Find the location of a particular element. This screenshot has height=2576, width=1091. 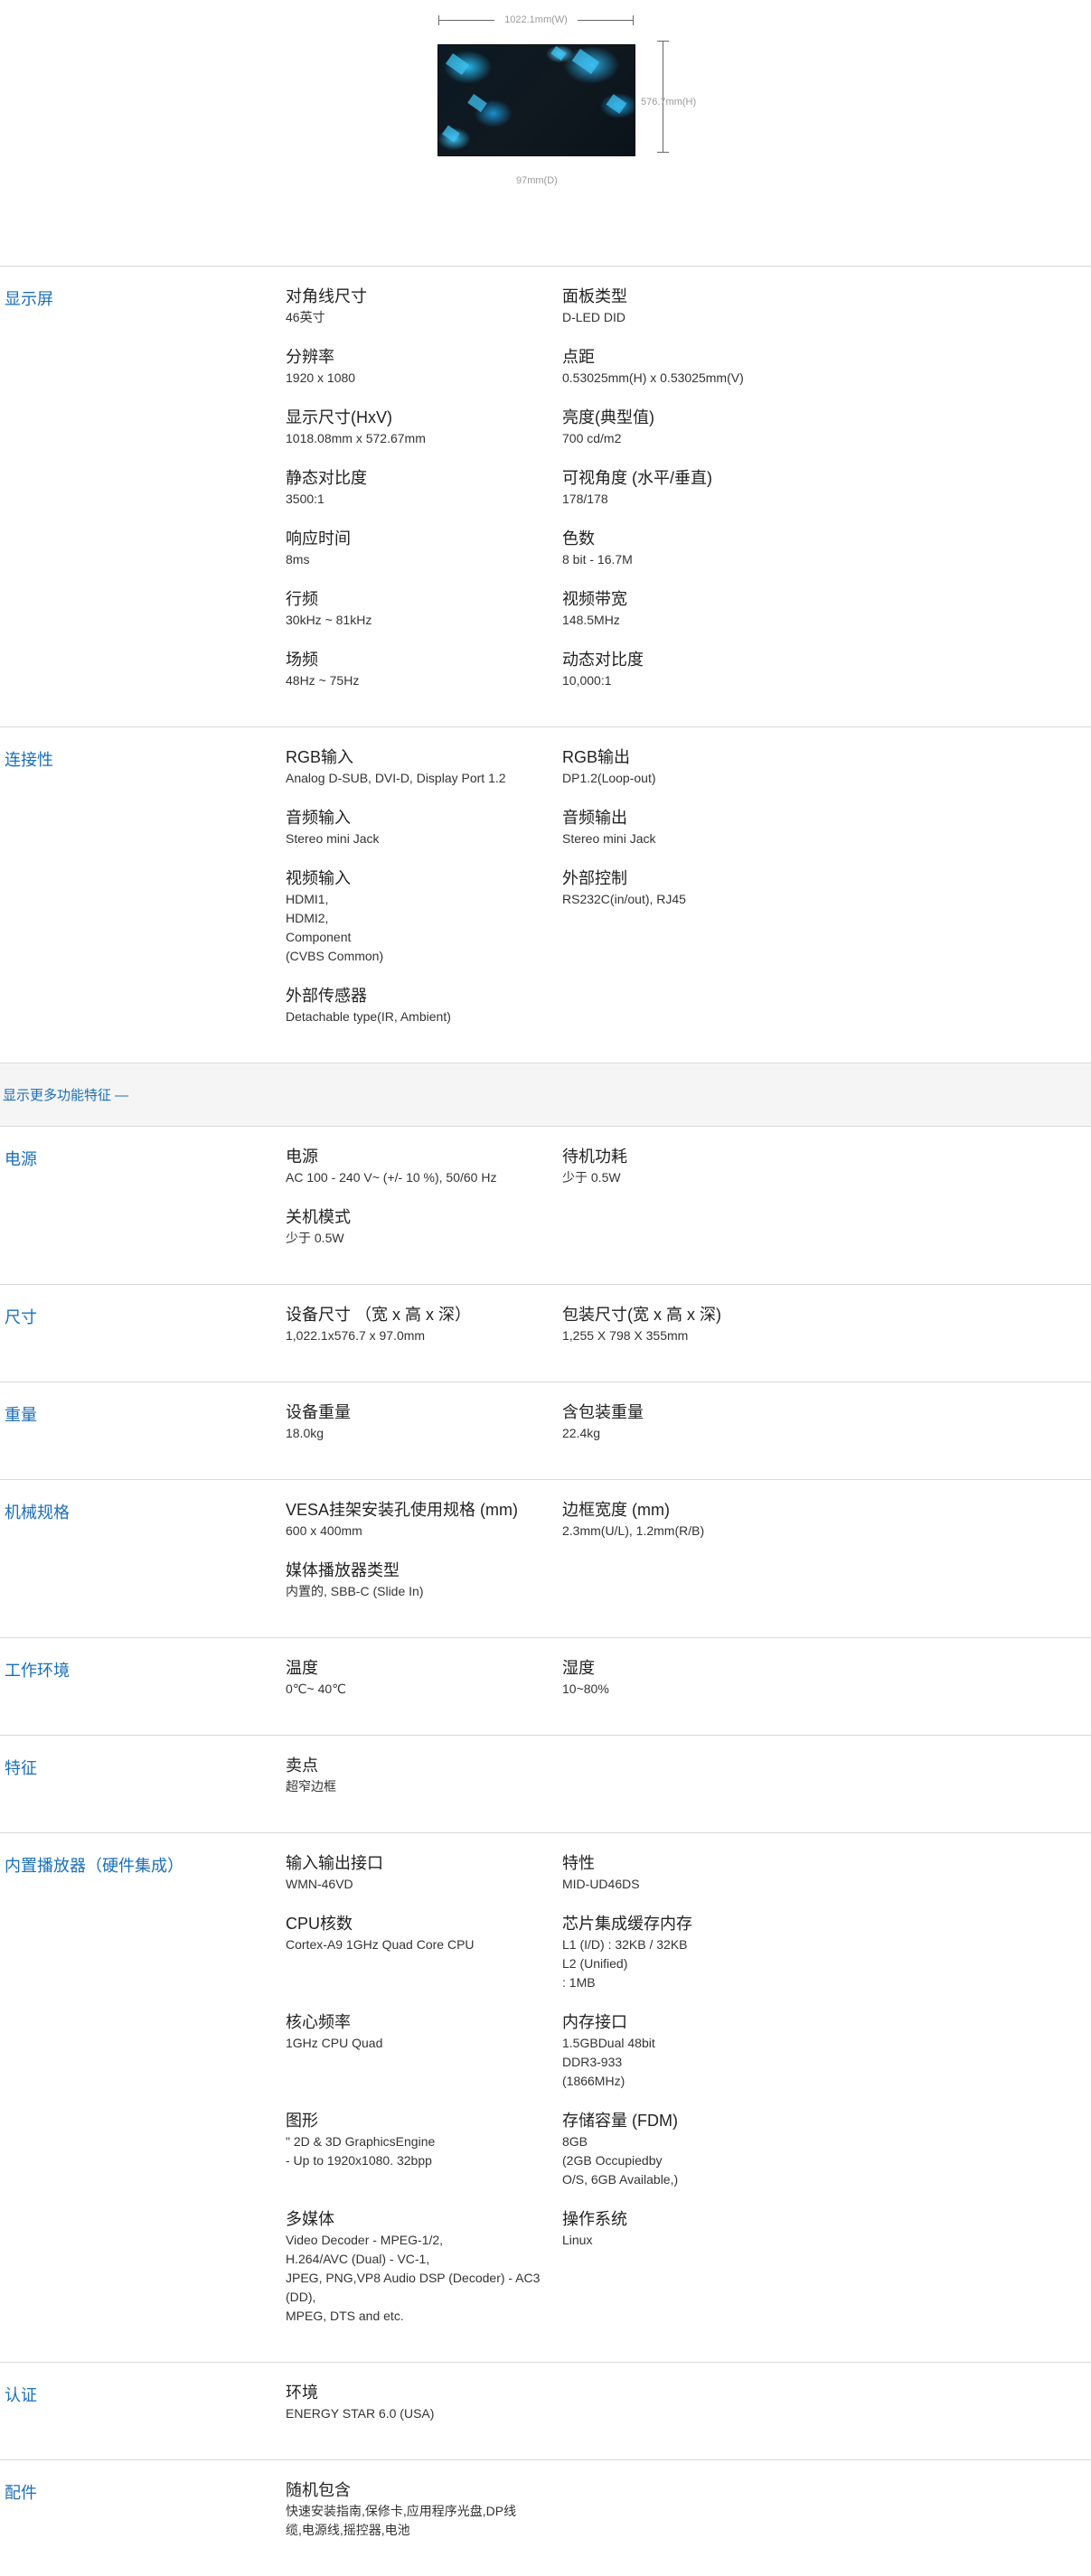

spec-item: 内存接口 1.5GBDual 48bit DDR3-933 (1866MHz) is located at coordinates (700, 2051).